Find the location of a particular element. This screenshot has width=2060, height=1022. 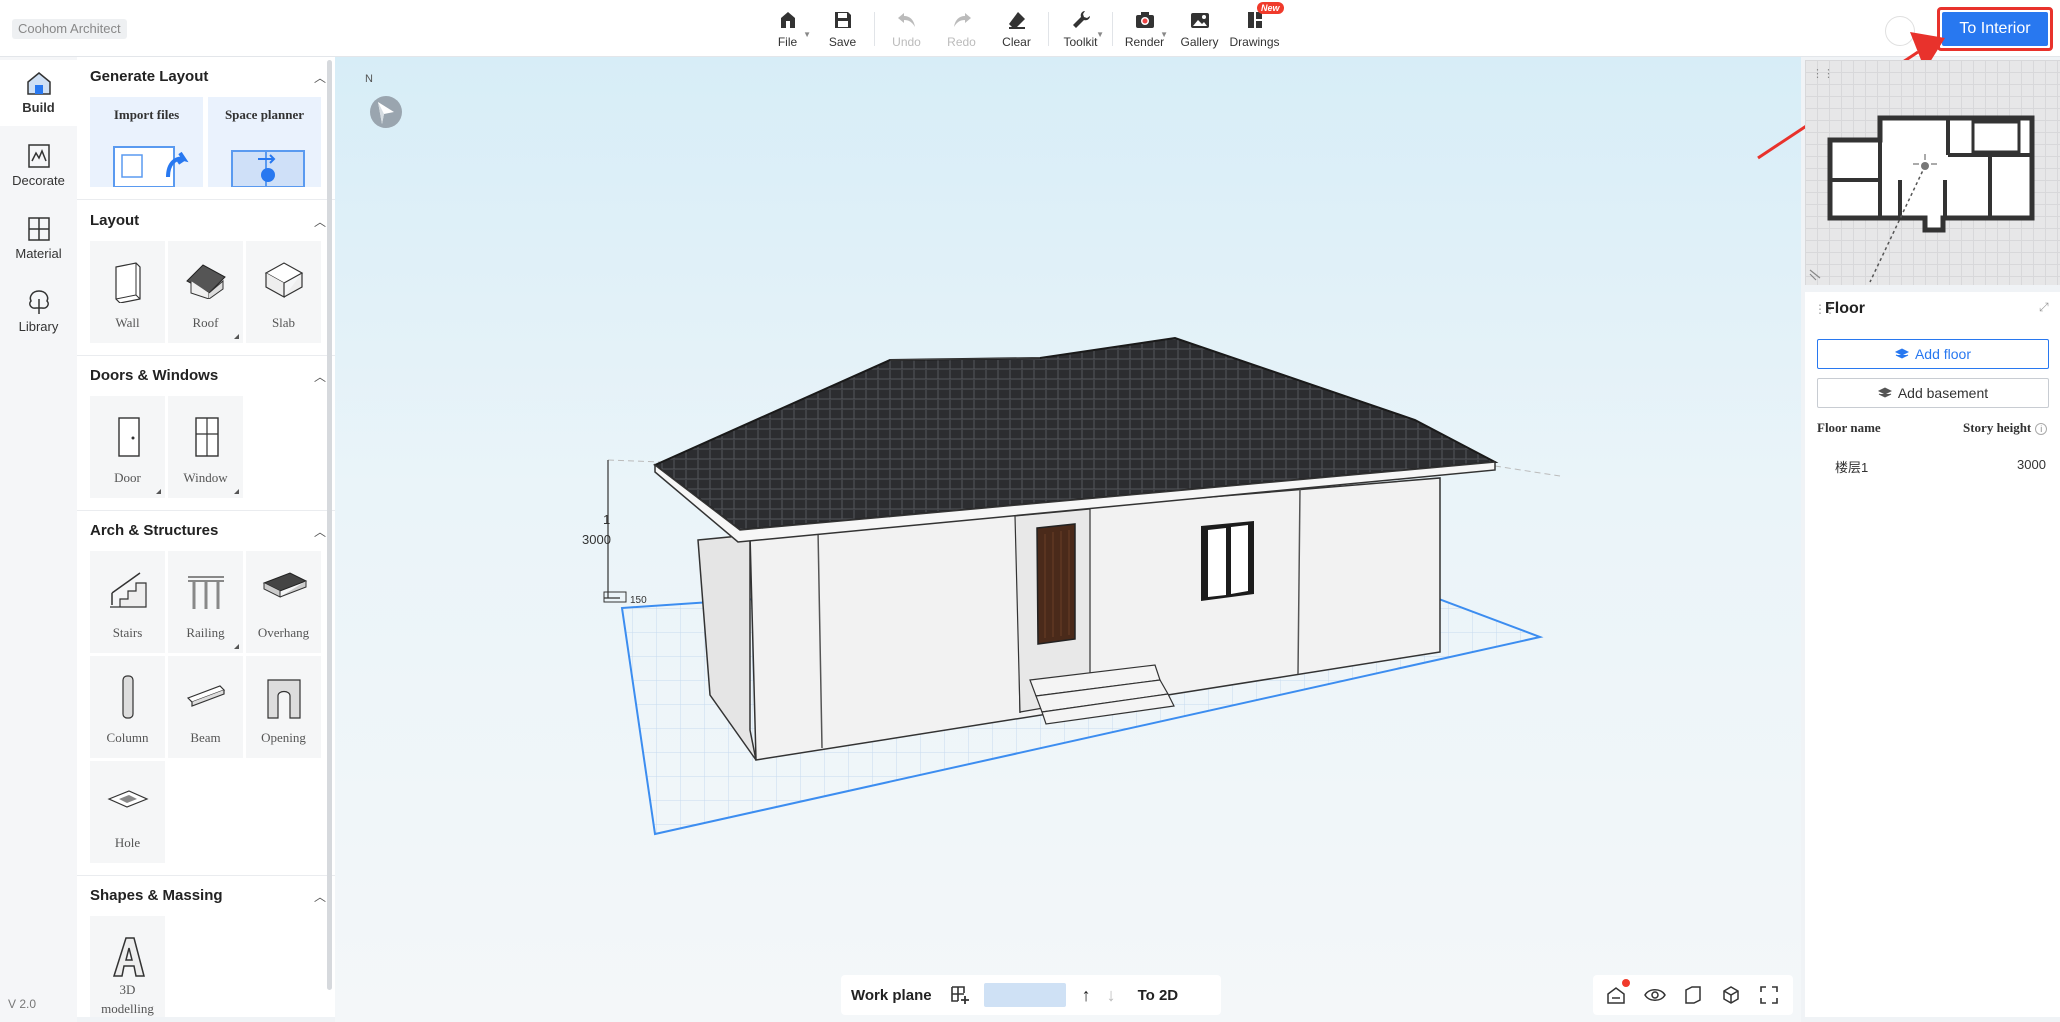

dimension-label: 1 is located at coordinates (607, 519).